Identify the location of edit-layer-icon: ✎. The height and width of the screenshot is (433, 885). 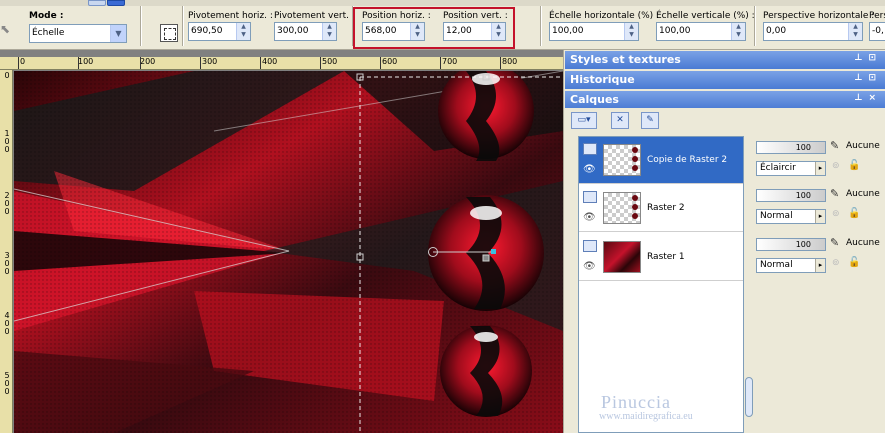
(650, 120).